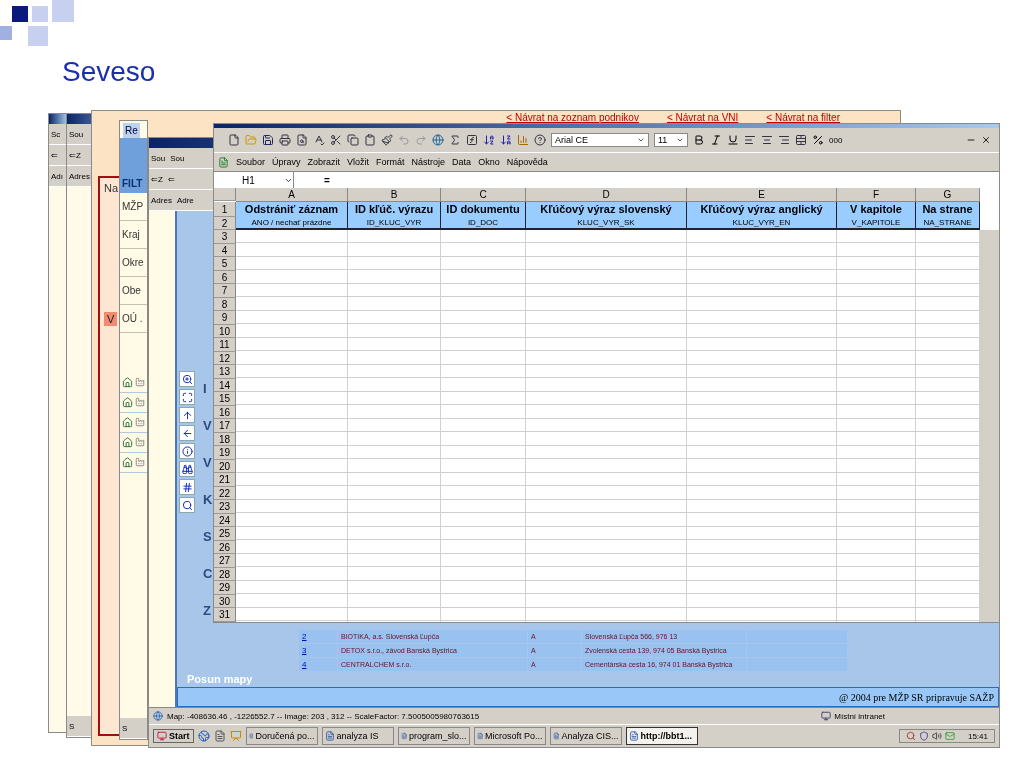  Describe the element at coordinates (187, 433) in the screenshot. I see `left-arrow-button` at that location.